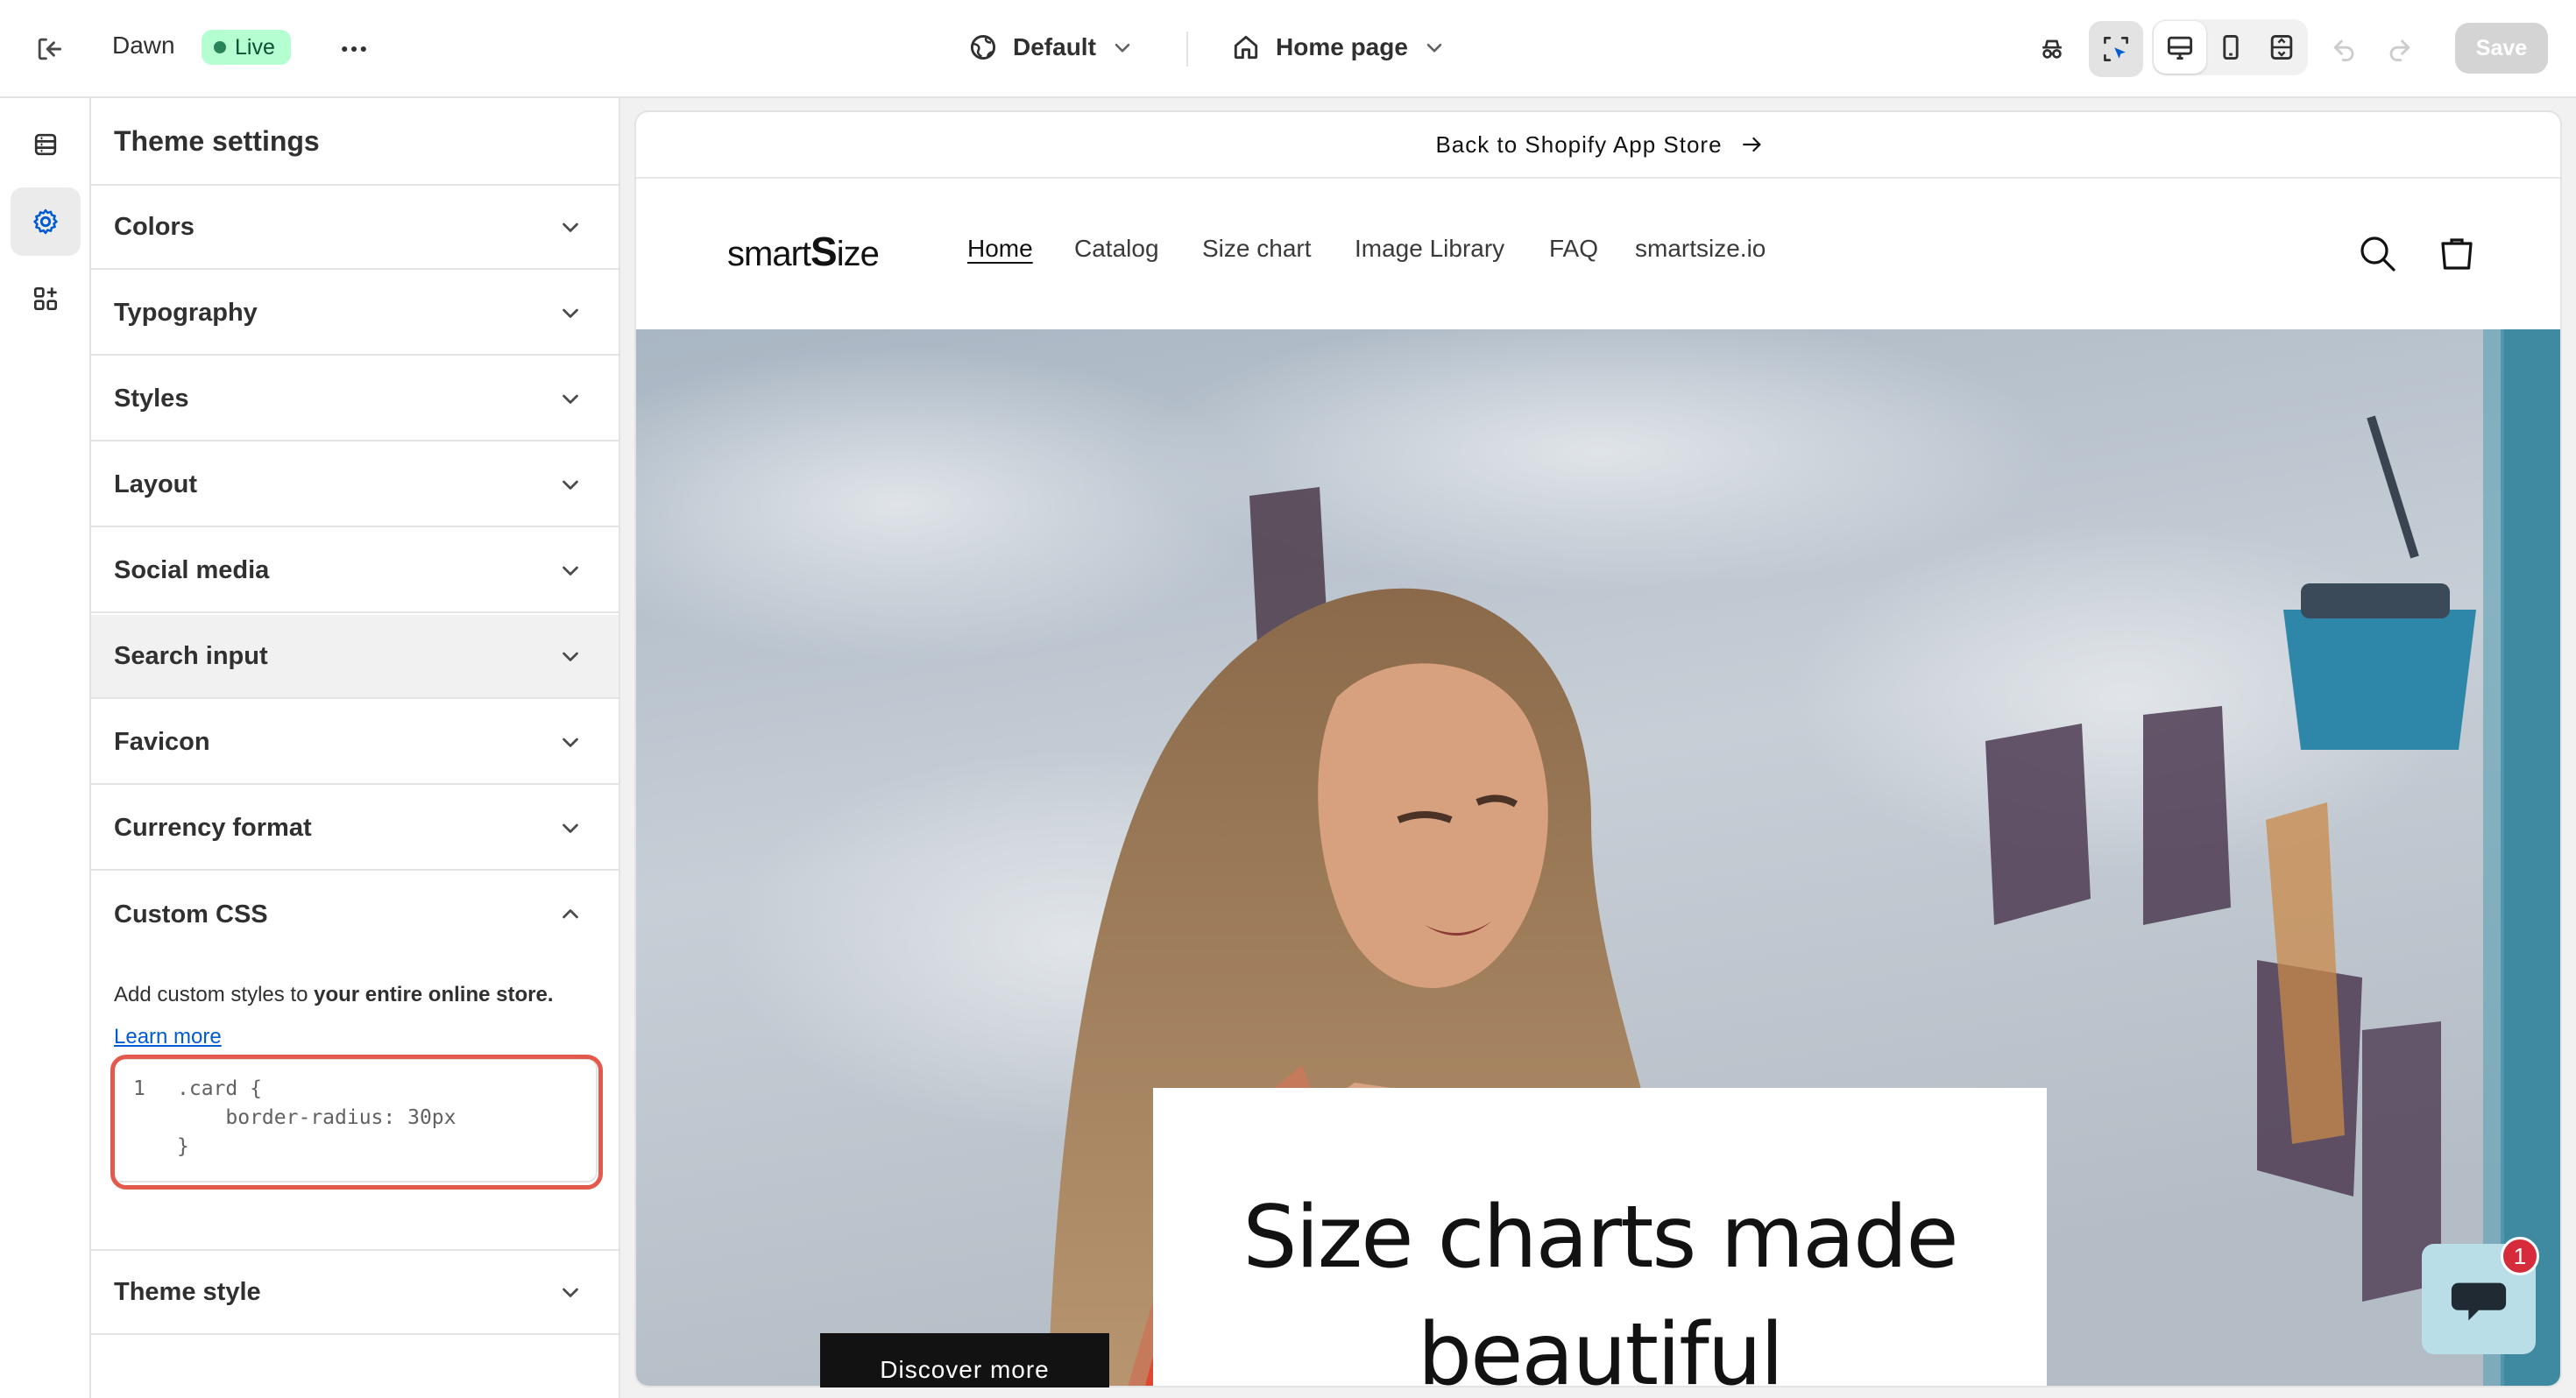 The height and width of the screenshot is (1398, 2576). Describe the element at coordinates (2501, 48) in the screenshot. I see `save-button: Save` at that location.